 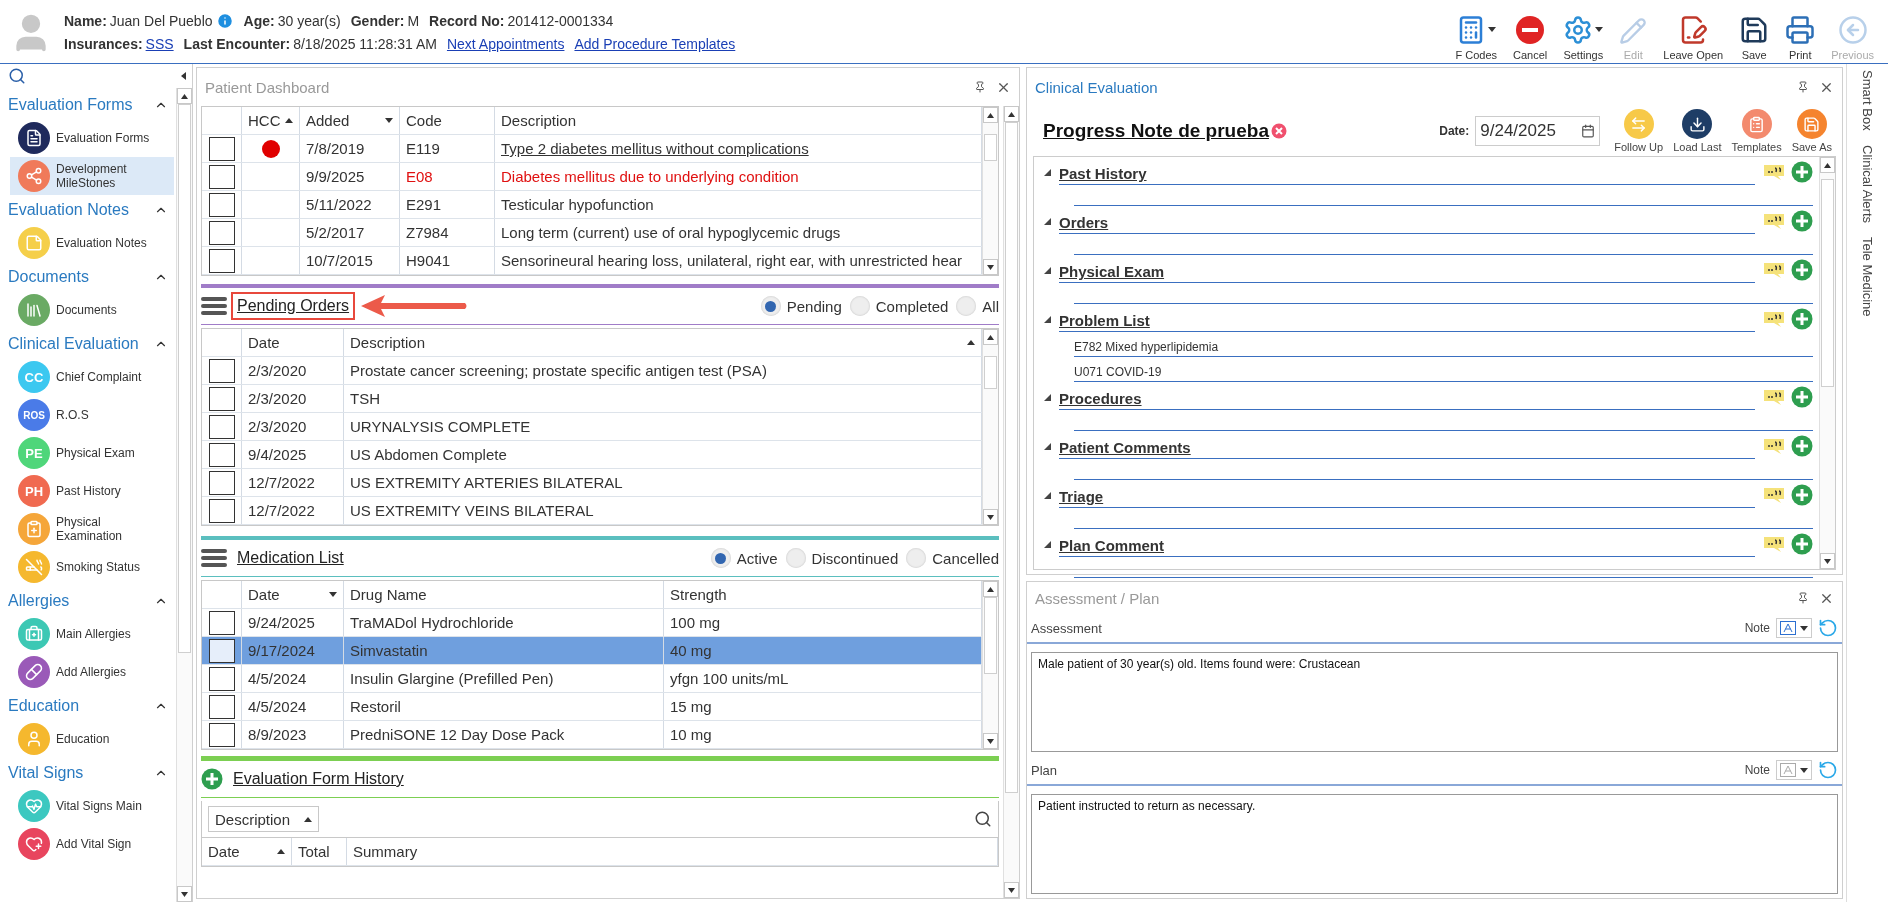 What do you see at coordinates (505, 43) in the screenshot?
I see `header-link: Next Appointments` at bounding box center [505, 43].